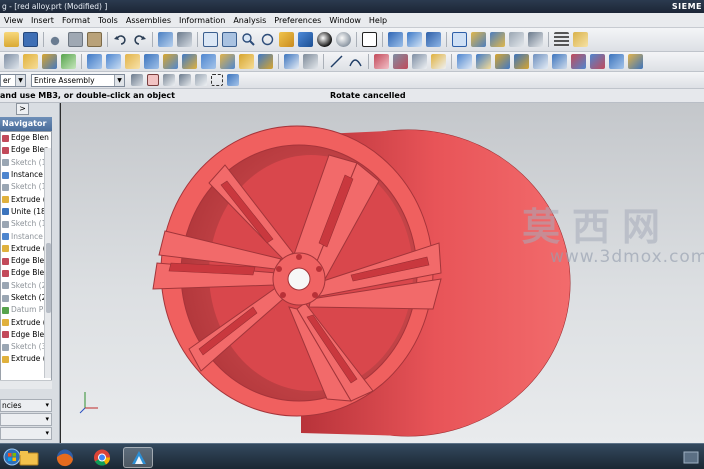 Image resolution: width=704 pixels, height=469 pixels. What do you see at coordinates (138, 457) in the screenshot?
I see `nx-app-icon` at bounding box center [138, 457].